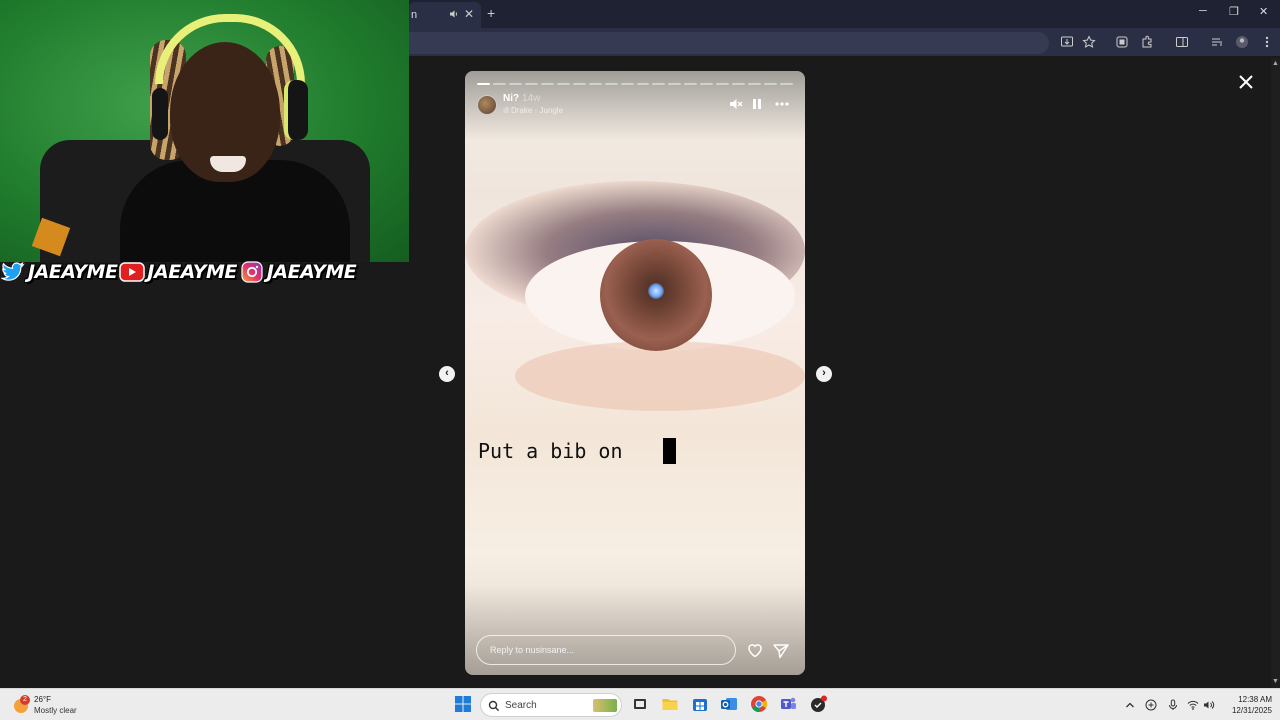  What do you see at coordinates (781, 651) in the screenshot?
I see `send-icon` at bounding box center [781, 651].